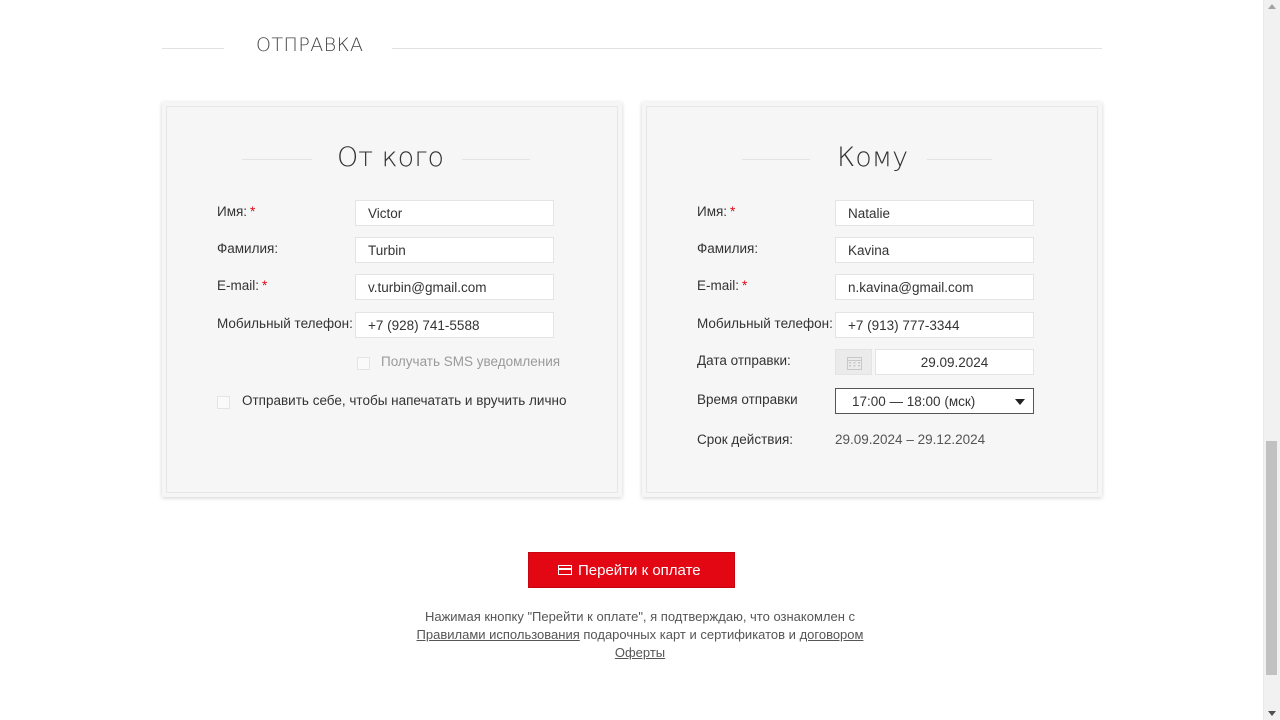 The image size is (1280, 720). What do you see at coordinates (363, 363) in the screenshot?
I see `sms-notify-checkbox` at bounding box center [363, 363].